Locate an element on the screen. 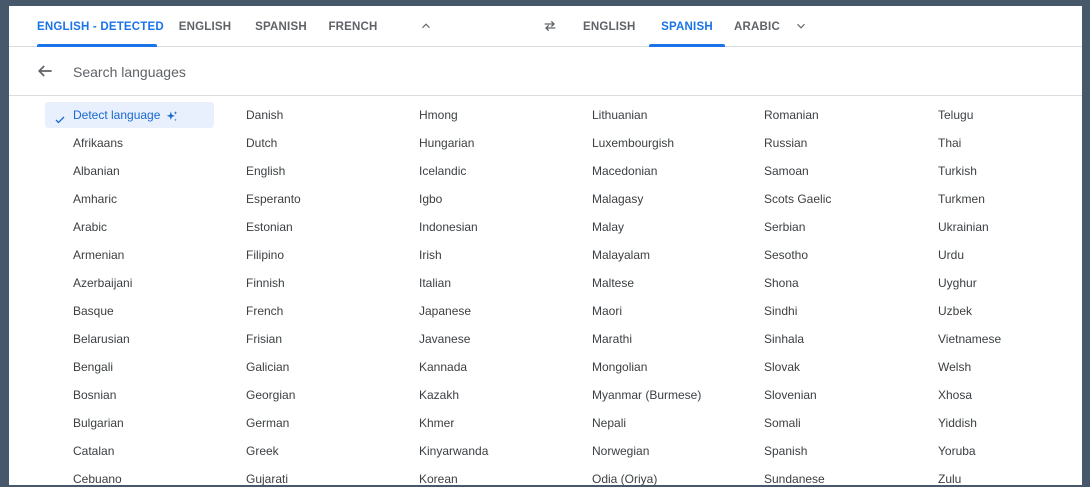 The height and width of the screenshot is (487, 1090). language-option: Maltese is located at coordinates (613, 283).